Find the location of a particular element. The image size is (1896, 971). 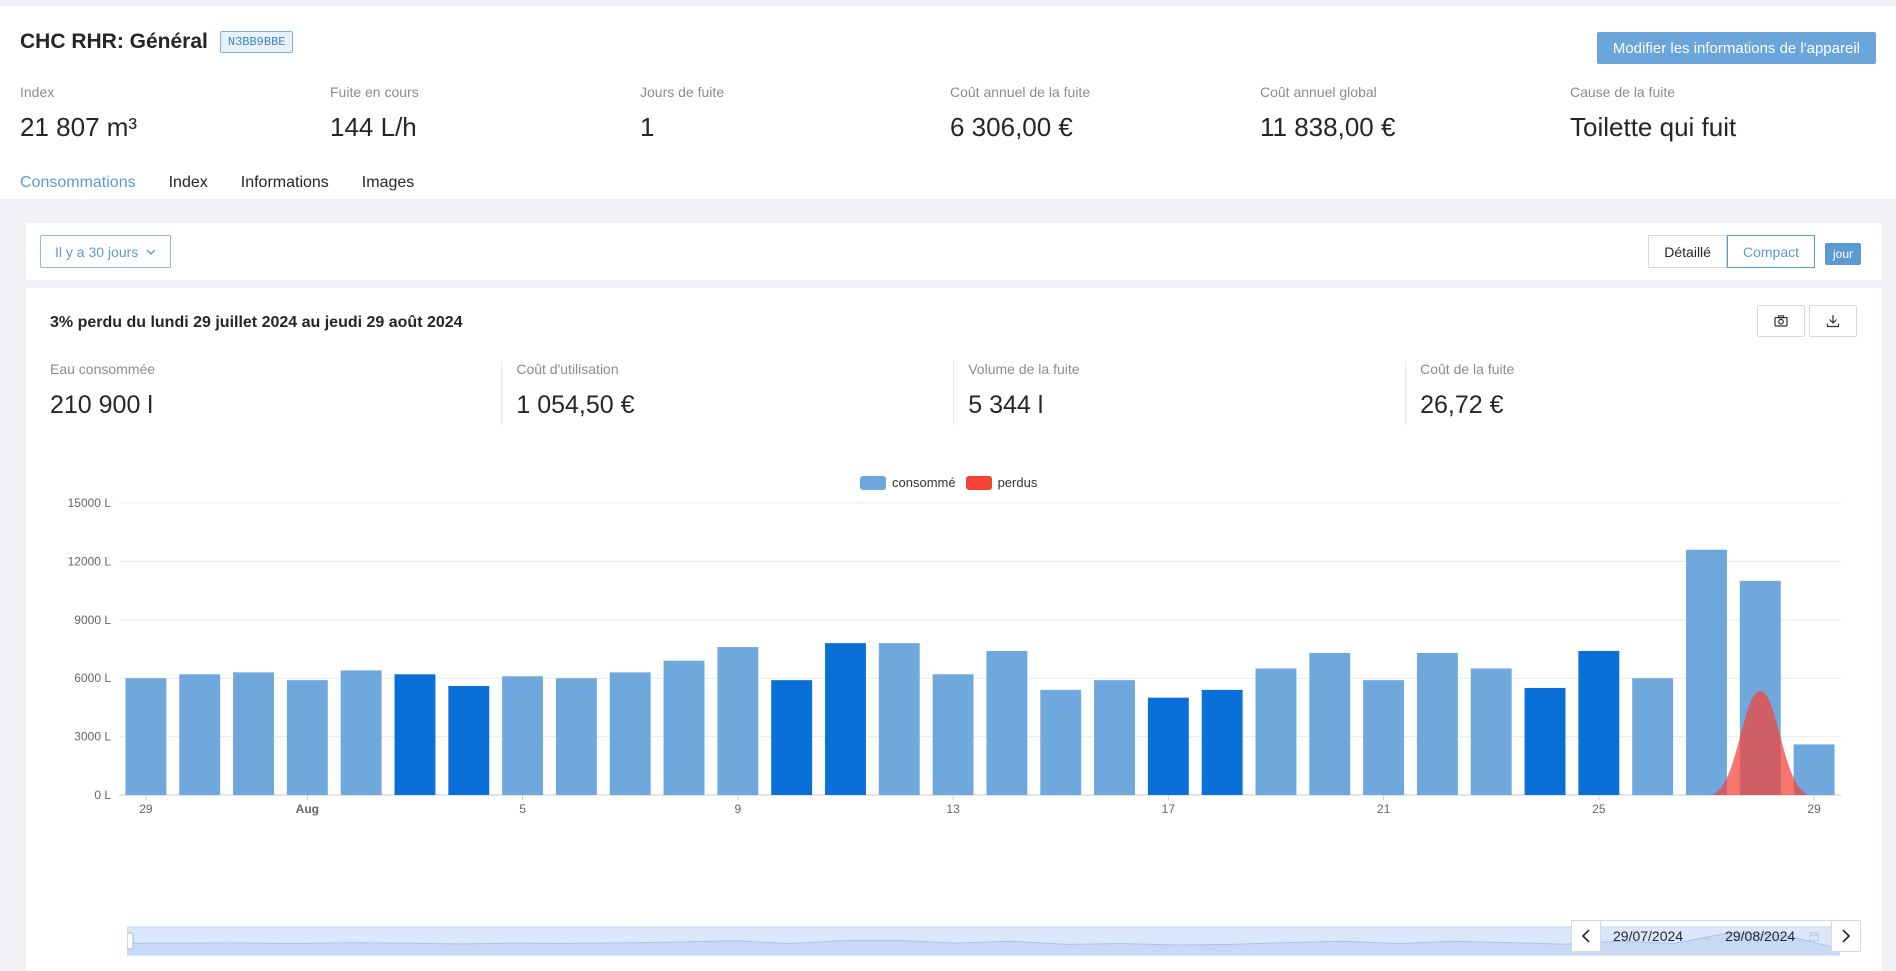

y-tick-label: 9000 L is located at coordinates (92, 620).